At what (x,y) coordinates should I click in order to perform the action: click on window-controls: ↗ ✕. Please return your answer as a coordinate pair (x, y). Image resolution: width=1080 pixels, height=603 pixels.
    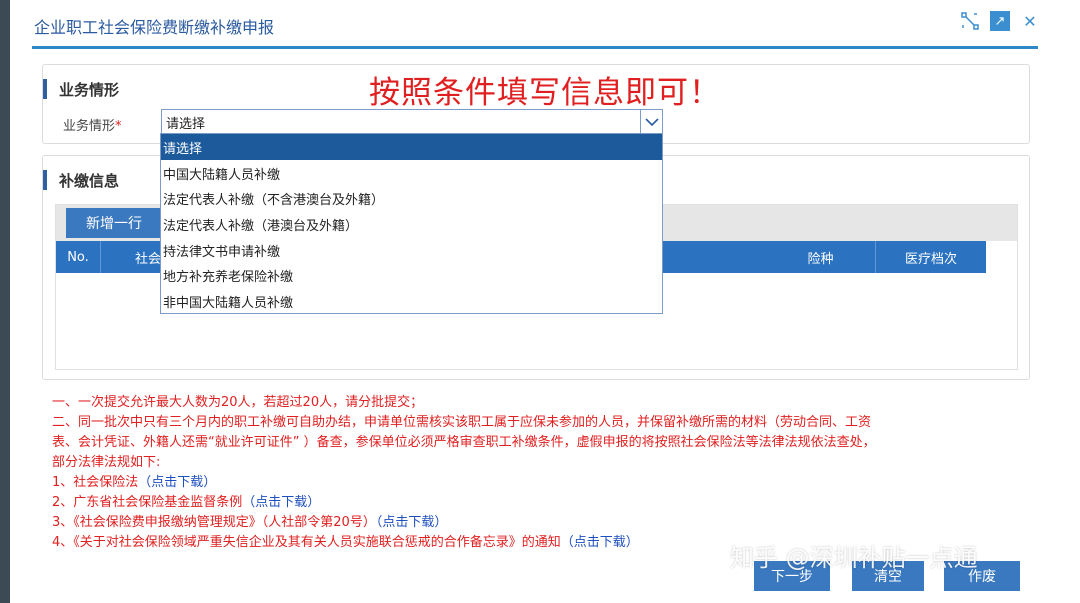
    Looking at the image, I should click on (1000, 21).